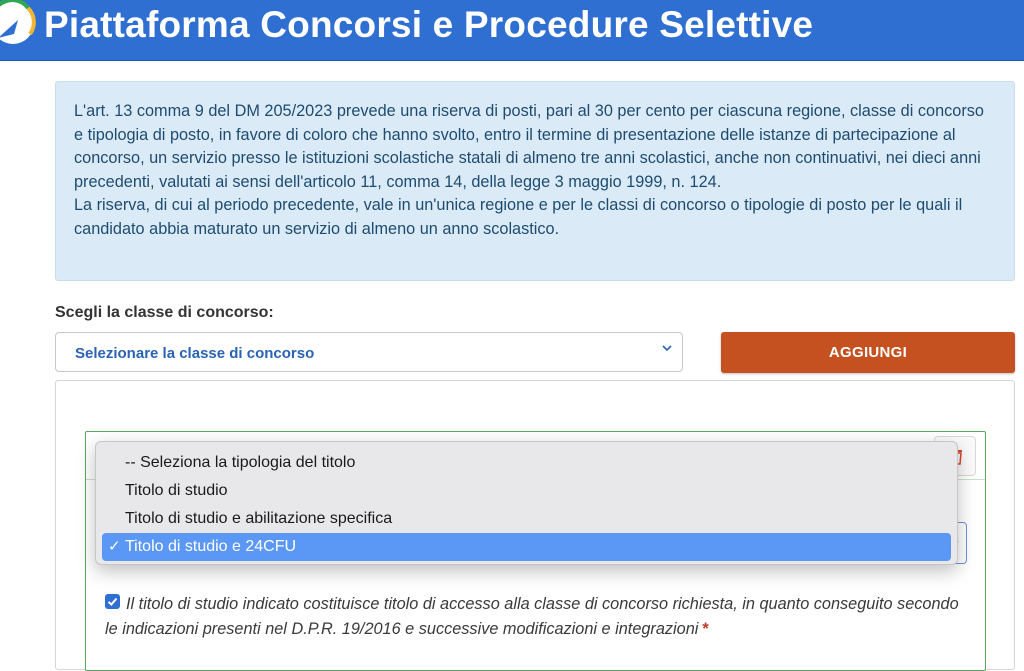 Image resolution: width=1024 pixels, height=671 pixels. I want to click on chevron-down-icon, so click(667, 348).